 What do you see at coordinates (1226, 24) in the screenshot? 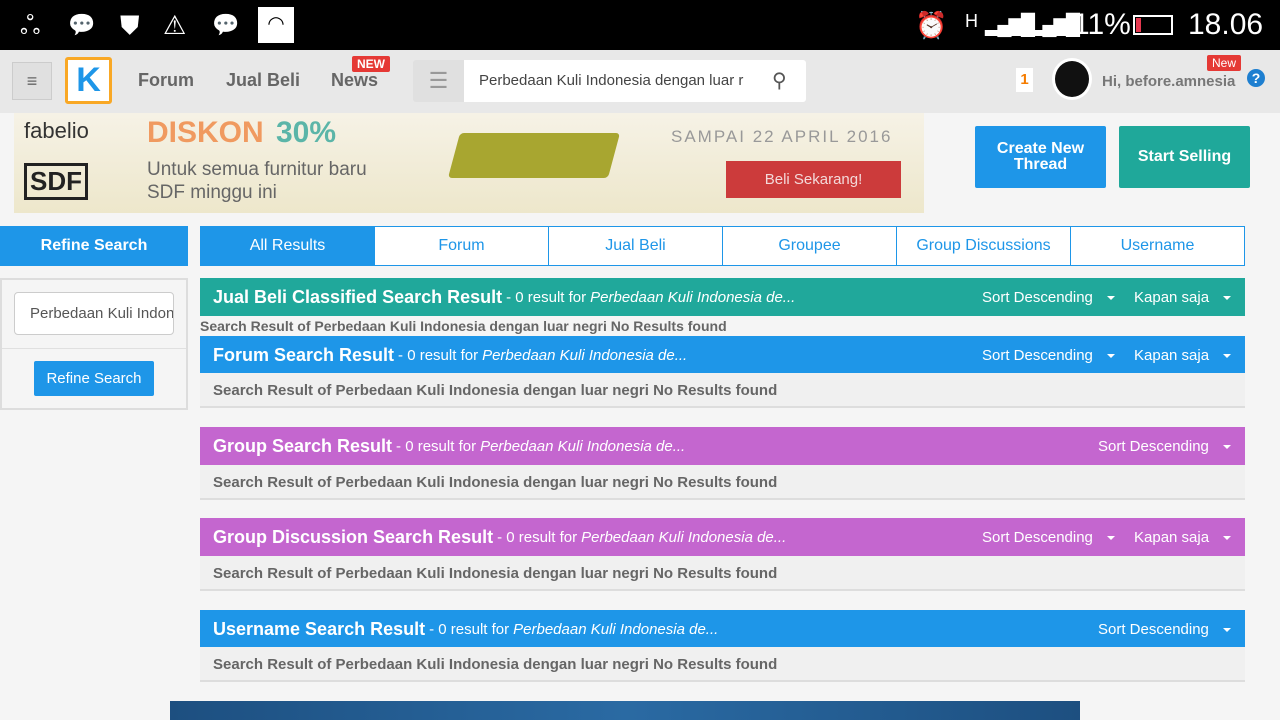
I see `clock: 18.06` at bounding box center [1226, 24].